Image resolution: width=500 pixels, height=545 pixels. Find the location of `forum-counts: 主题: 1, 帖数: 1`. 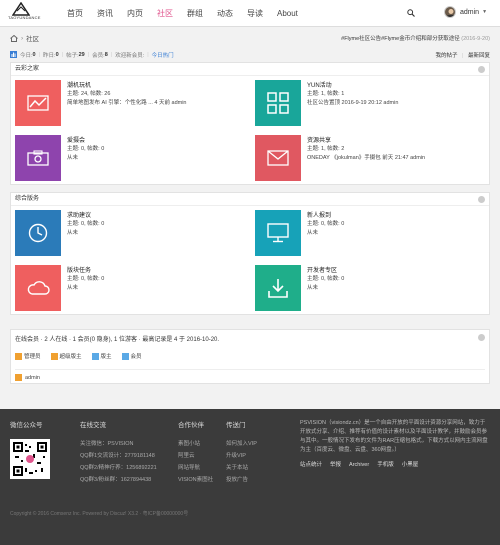

forum-counts: 主题: 1, 帖数: 1 is located at coordinates (326, 94).